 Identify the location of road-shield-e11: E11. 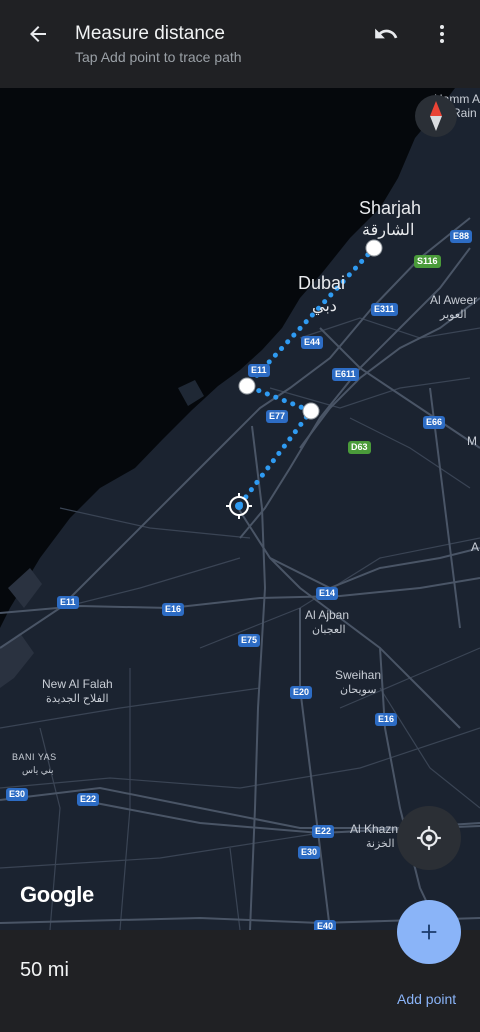
(259, 370).